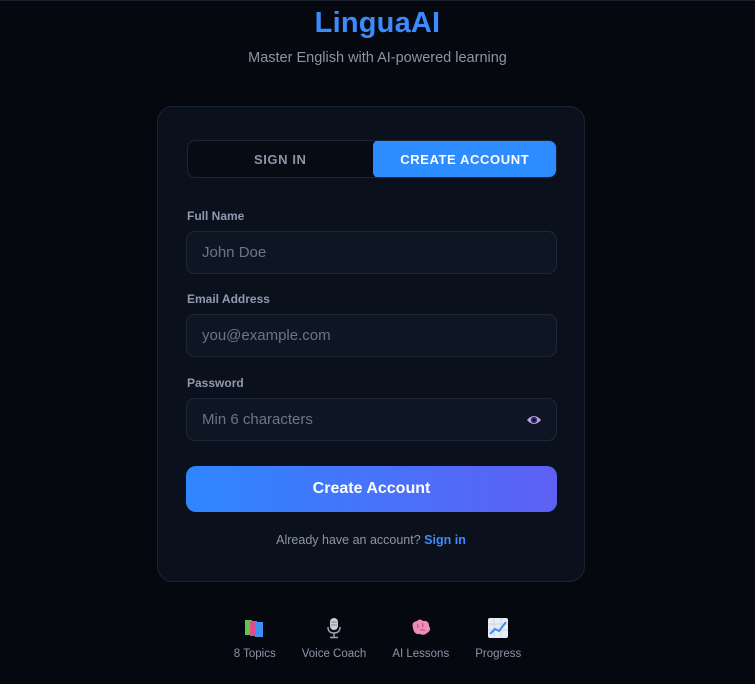 Image resolution: width=755 pixels, height=684 pixels. I want to click on full-name-input, so click(371, 252).